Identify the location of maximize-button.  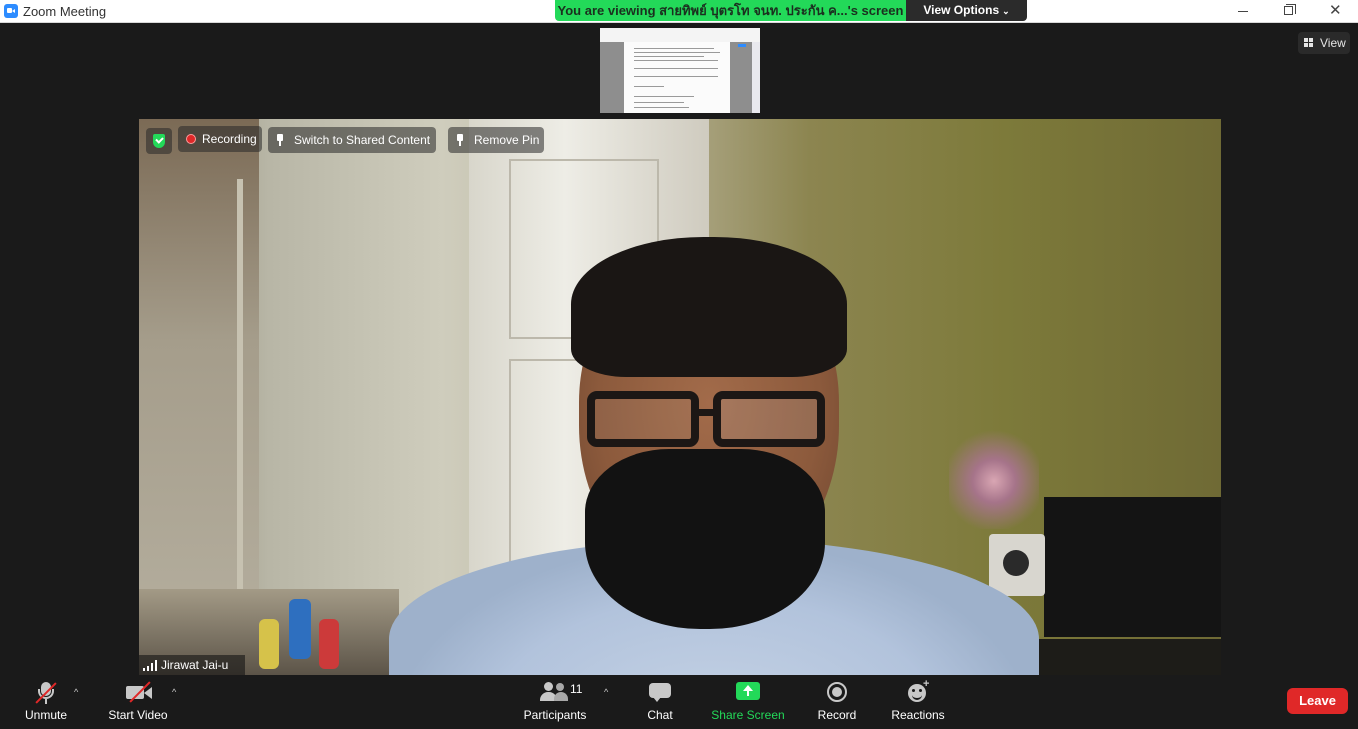
(1289, 11).